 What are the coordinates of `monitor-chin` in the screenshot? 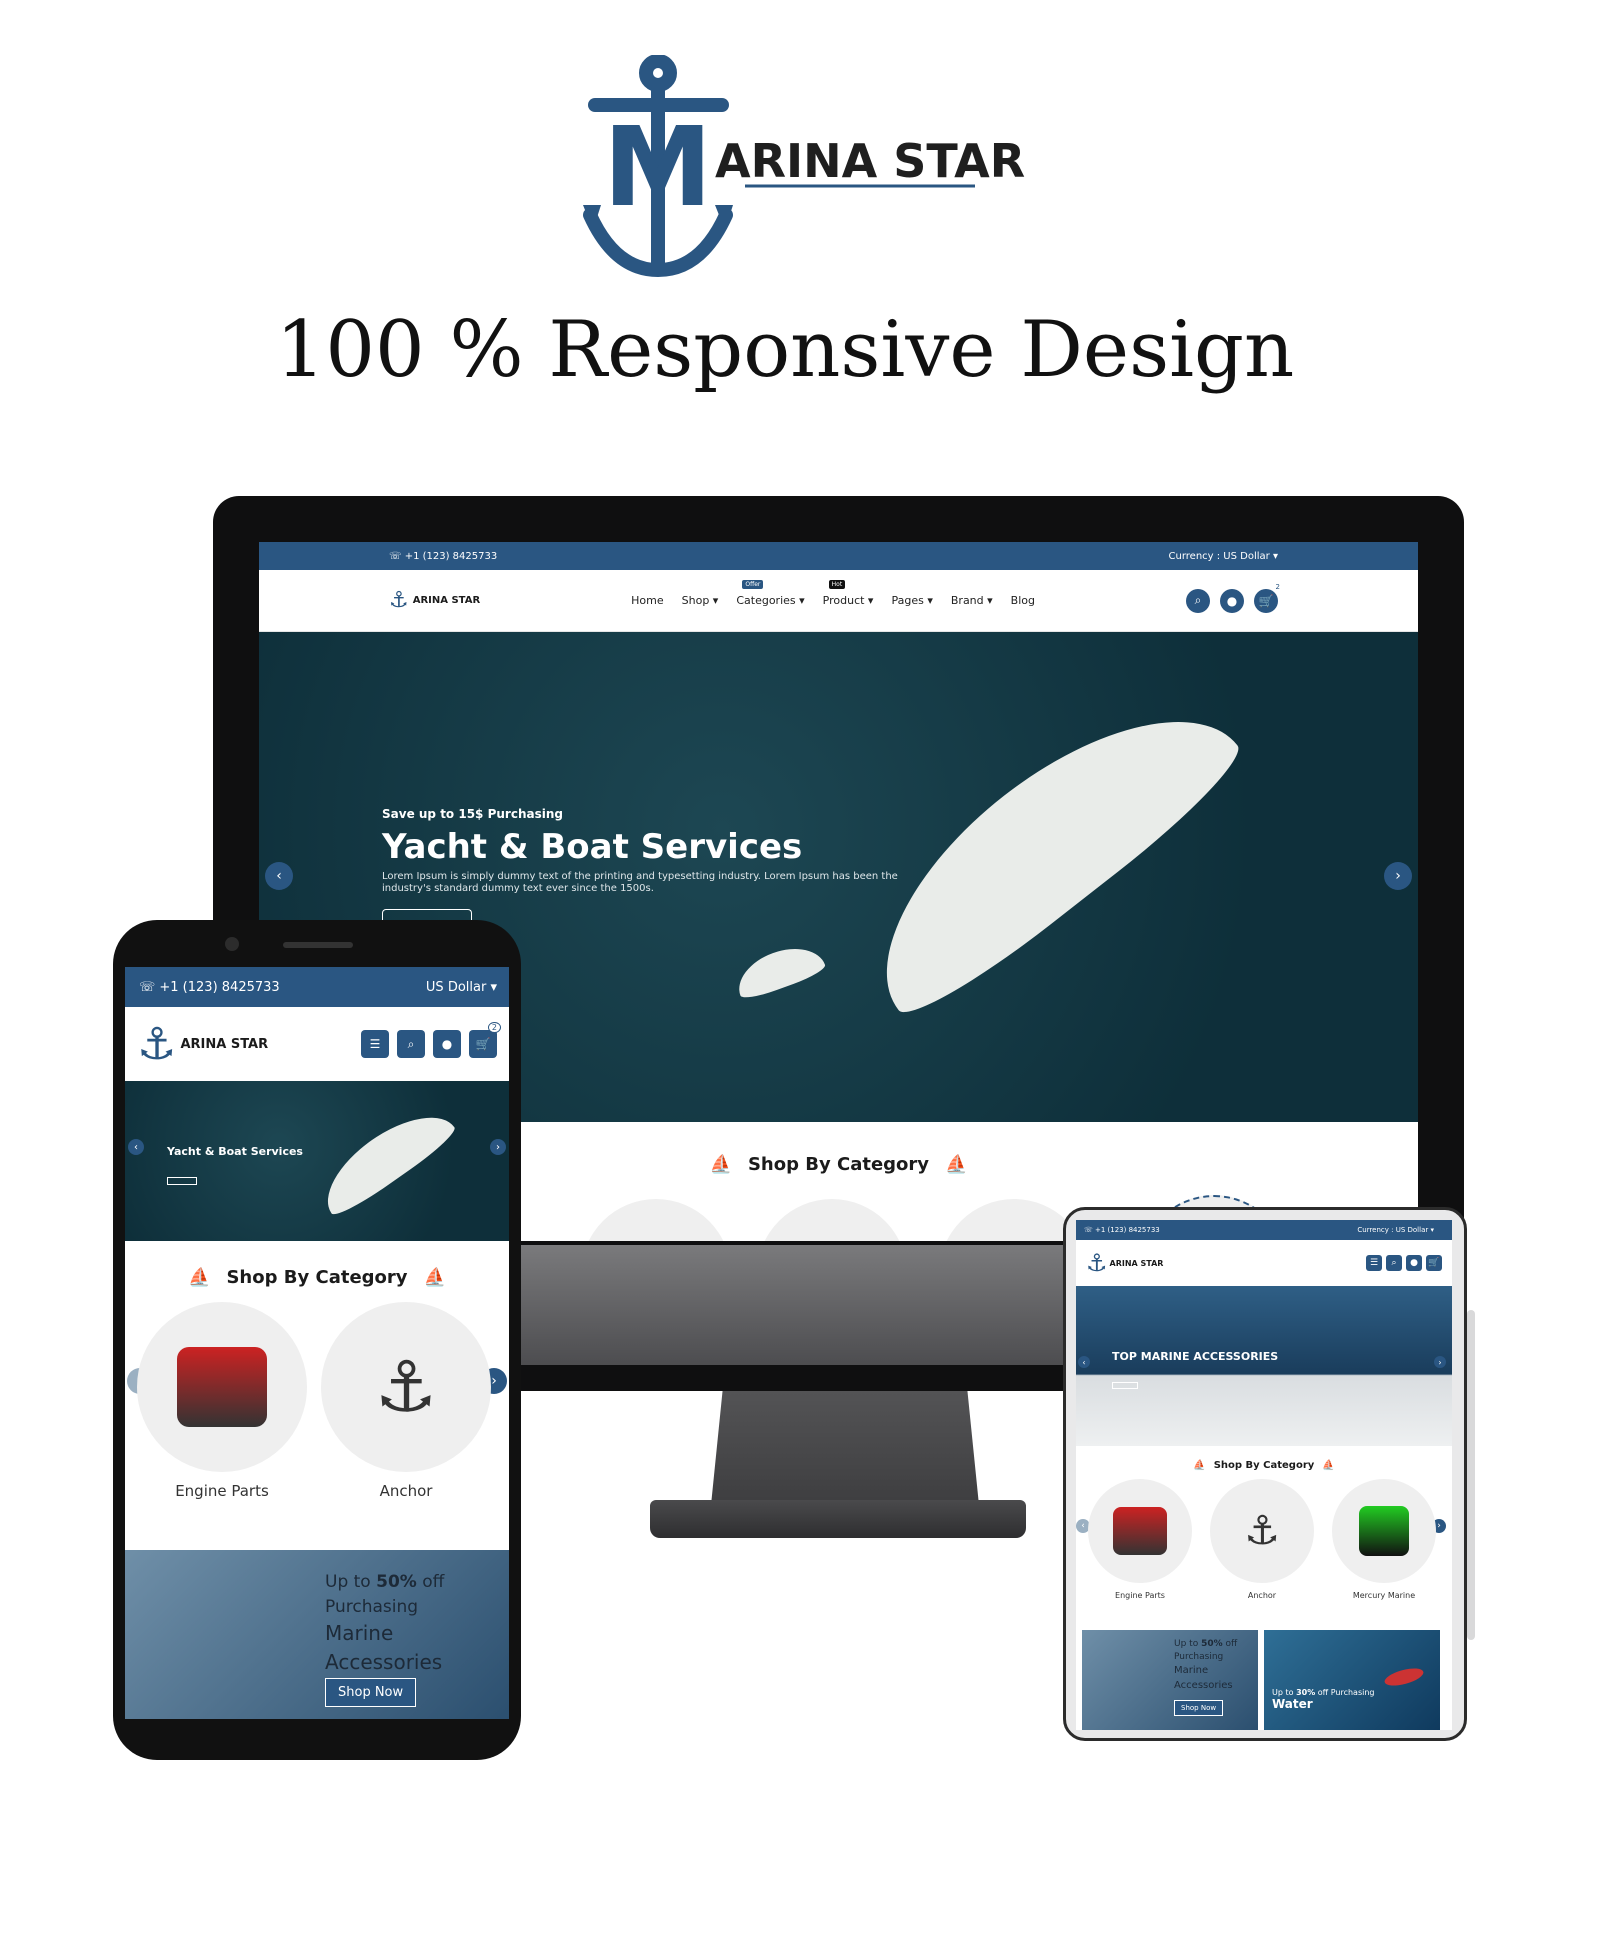 It's located at (792, 1305).